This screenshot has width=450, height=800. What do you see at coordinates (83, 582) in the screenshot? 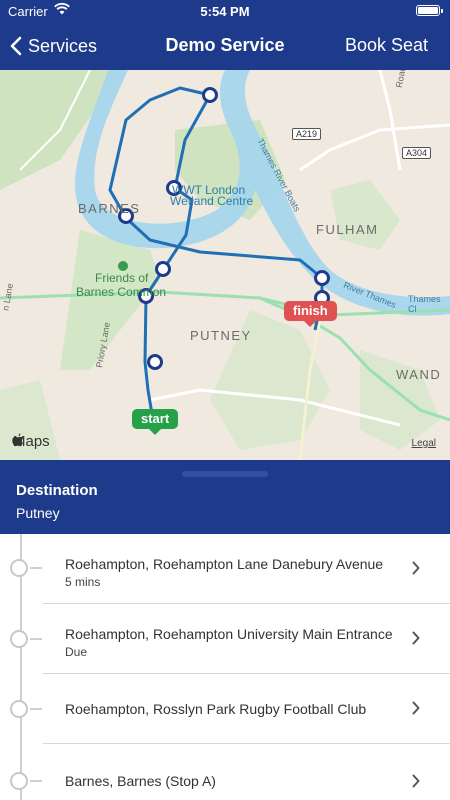
I see `stop-eta: 5 mins` at bounding box center [83, 582].